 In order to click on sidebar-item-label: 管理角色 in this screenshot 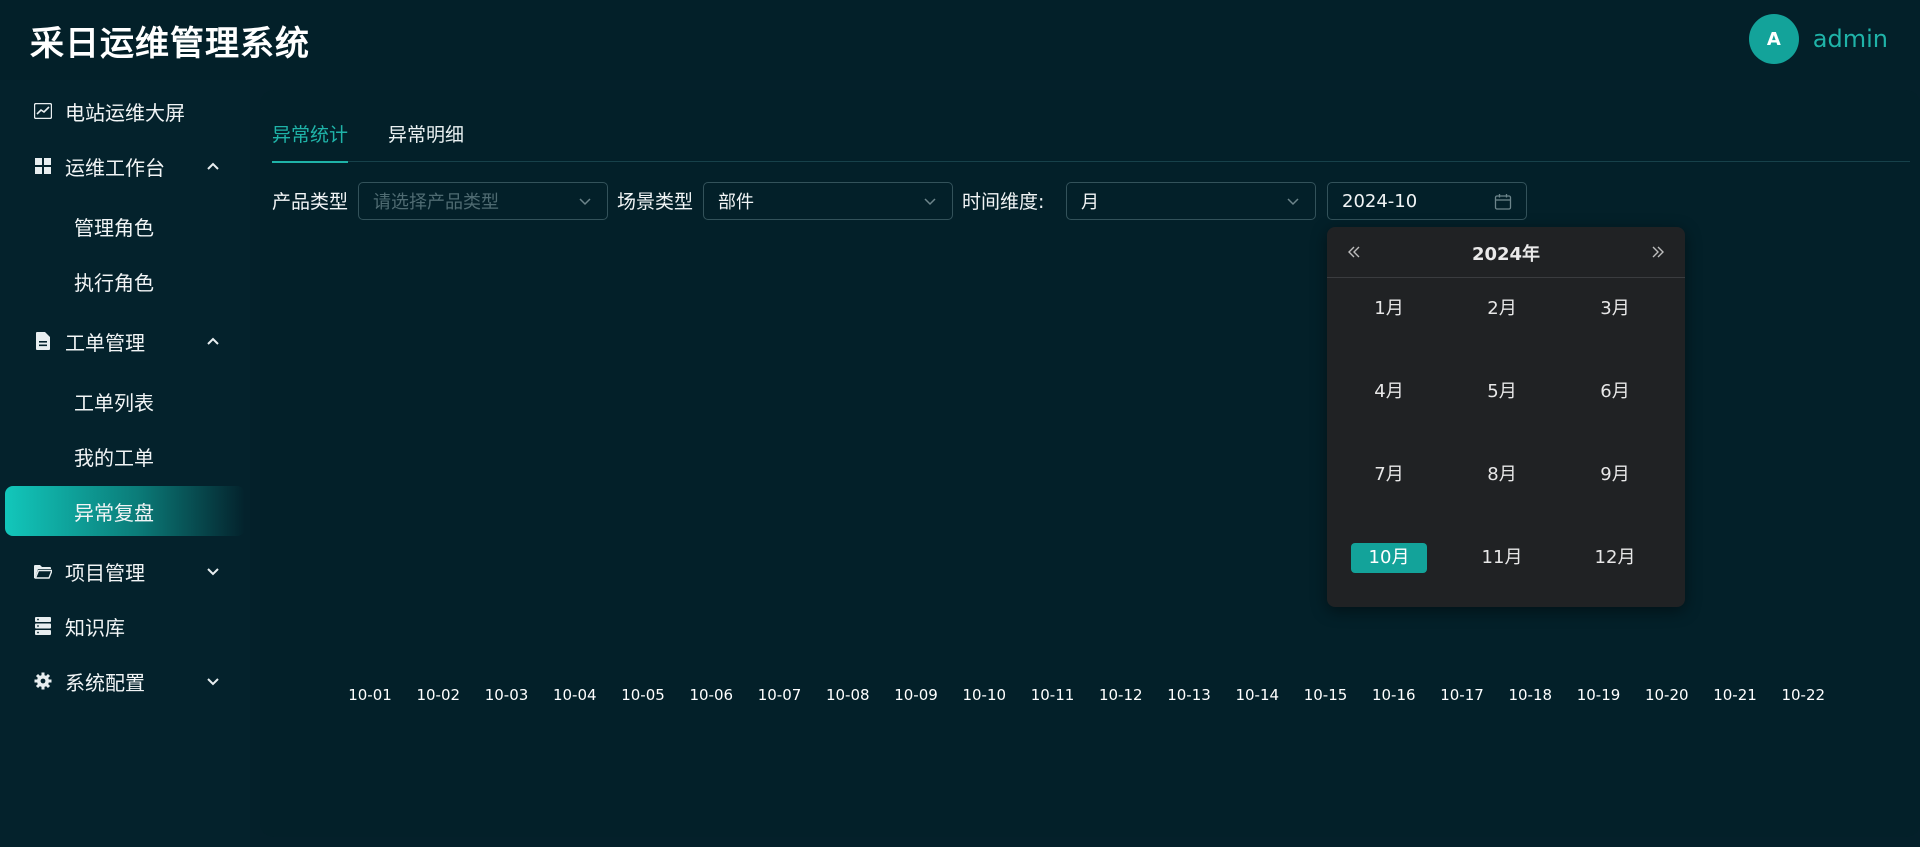, I will do `click(114, 227)`.